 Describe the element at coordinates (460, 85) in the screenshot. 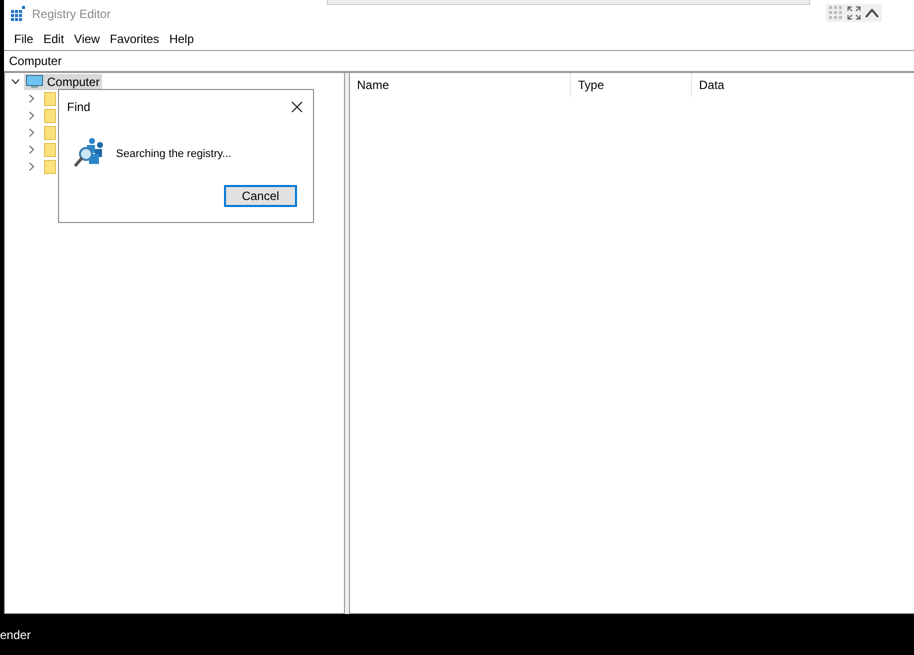

I see `column-header: Name` at that location.